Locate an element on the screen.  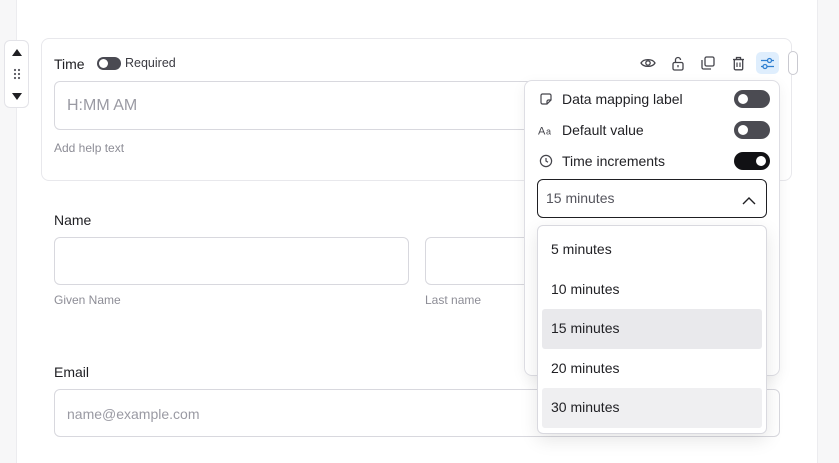
move-up-icon is located at coordinates (17, 52).